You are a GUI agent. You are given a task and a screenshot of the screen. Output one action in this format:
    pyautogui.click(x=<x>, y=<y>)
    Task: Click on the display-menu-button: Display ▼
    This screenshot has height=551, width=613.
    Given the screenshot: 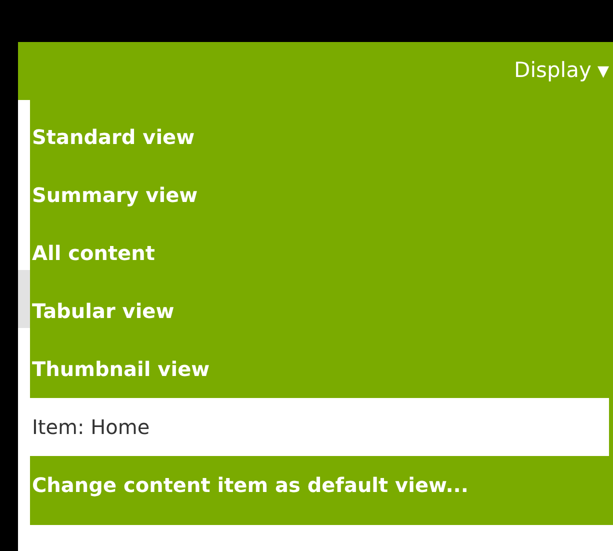 What is the action you would take?
    pyautogui.click(x=561, y=71)
    